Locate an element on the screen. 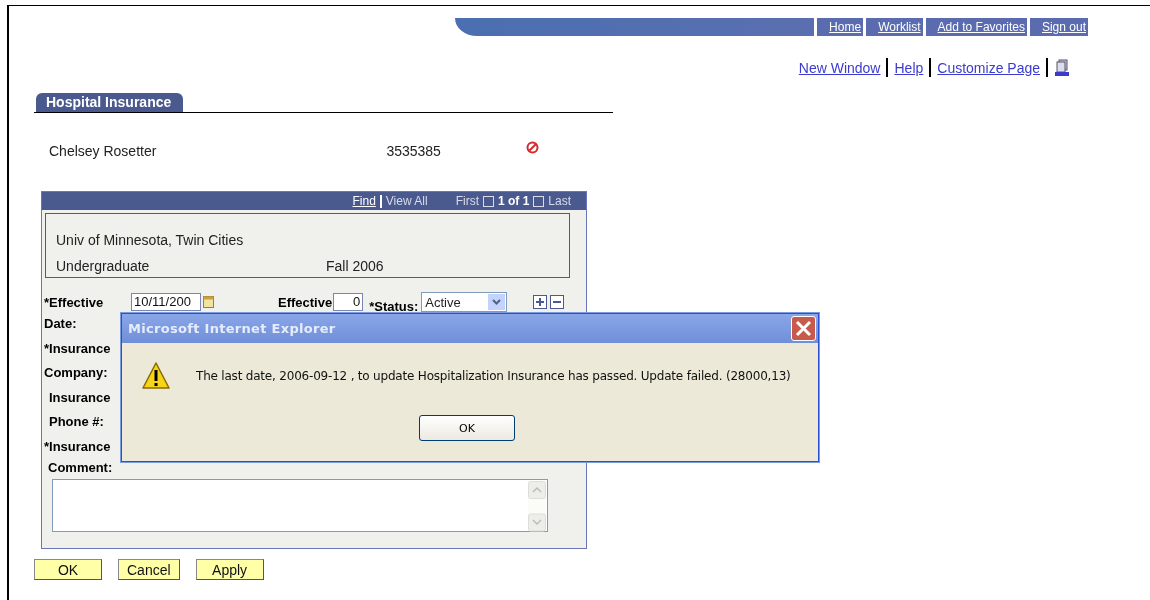 This screenshot has width=1150, height=600. nav-link: Sign out is located at coordinates (1058, 27).